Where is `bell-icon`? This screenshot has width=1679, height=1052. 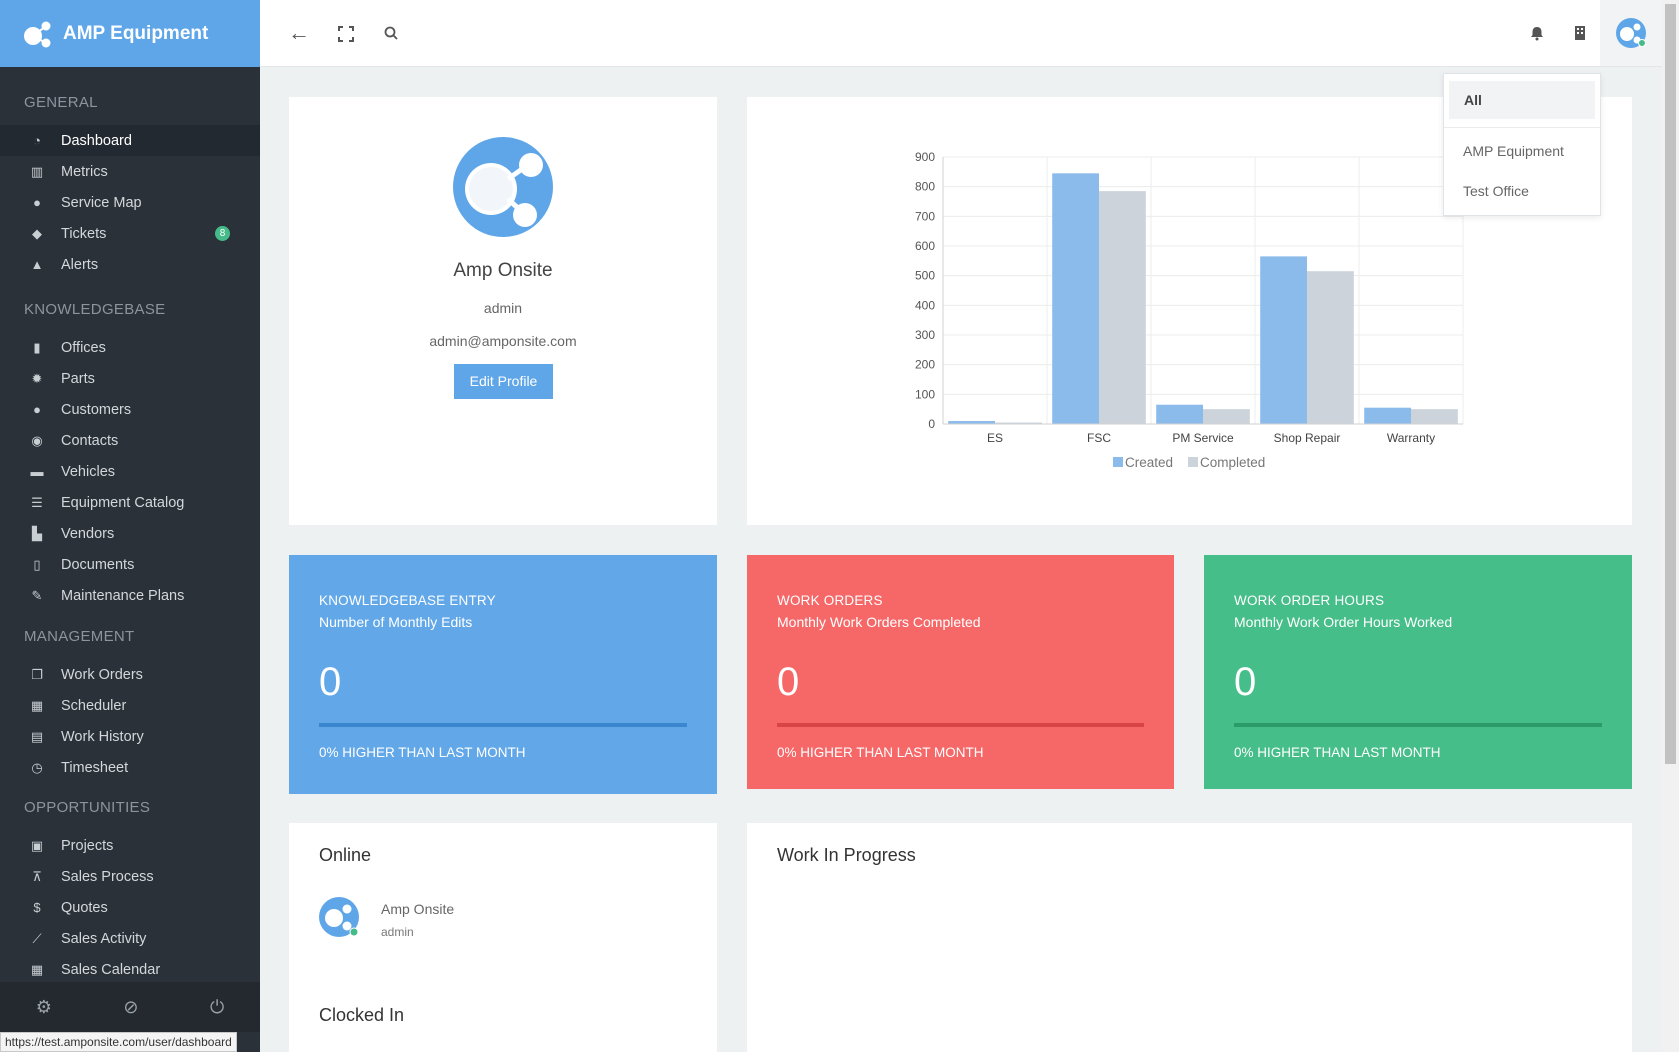 bell-icon is located at coordinates (1537, 33).